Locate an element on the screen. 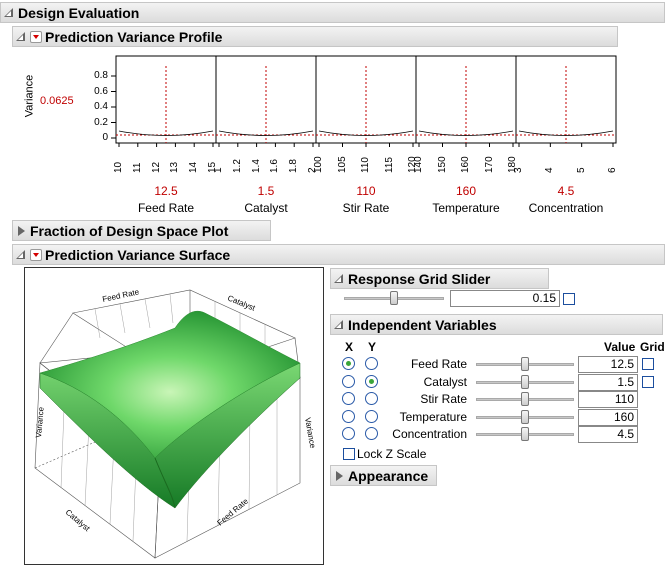 The height and width of the screenshot is (569, 669). profiler-x-tick: 1.8 is located at coordinates (294, 166).